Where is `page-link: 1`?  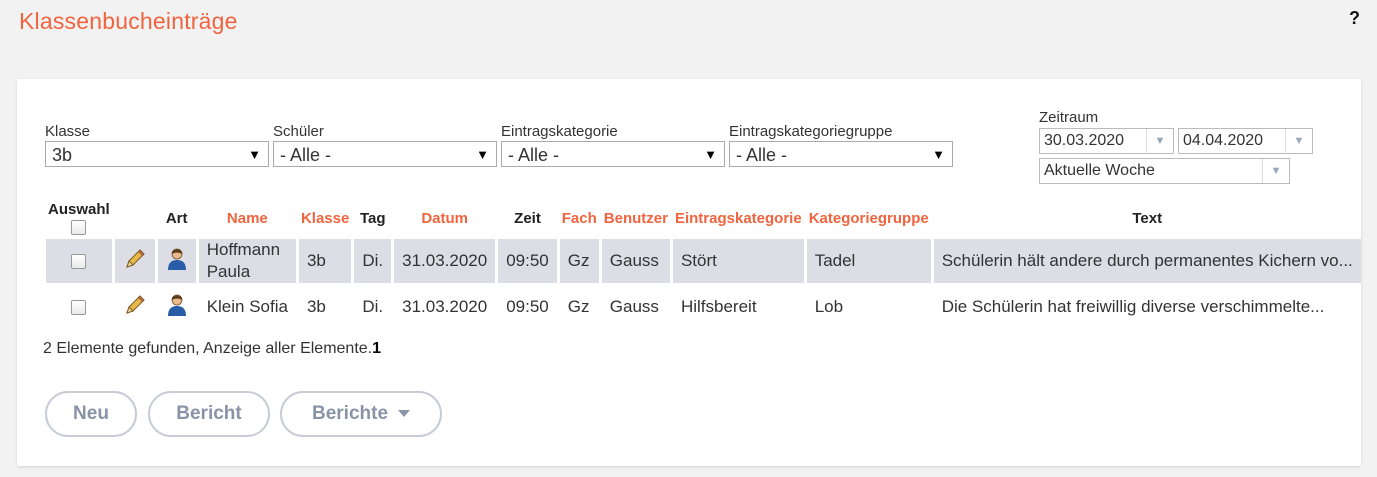 page-link: 1 is located at coordinates (376, 348).